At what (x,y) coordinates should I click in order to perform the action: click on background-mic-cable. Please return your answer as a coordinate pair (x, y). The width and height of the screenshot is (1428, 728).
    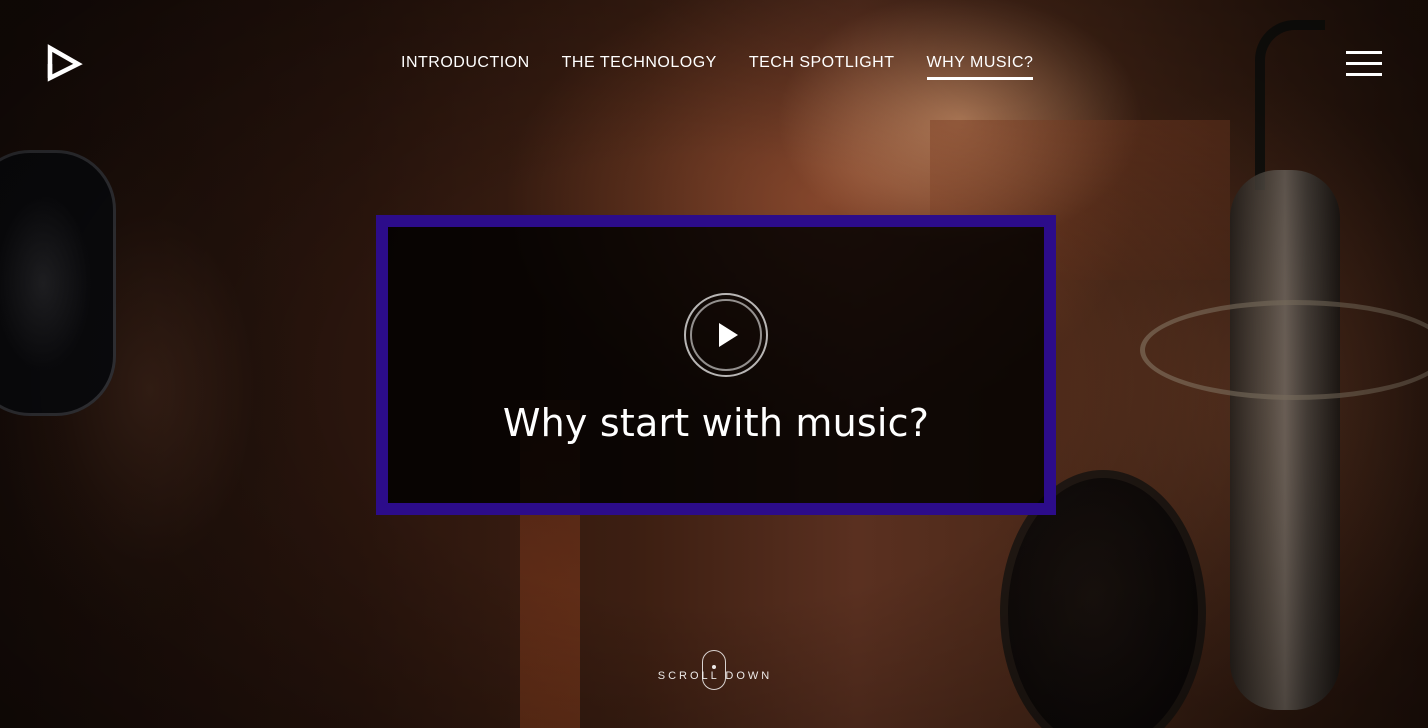
    Looking at the image, I should click on (1290, 105).